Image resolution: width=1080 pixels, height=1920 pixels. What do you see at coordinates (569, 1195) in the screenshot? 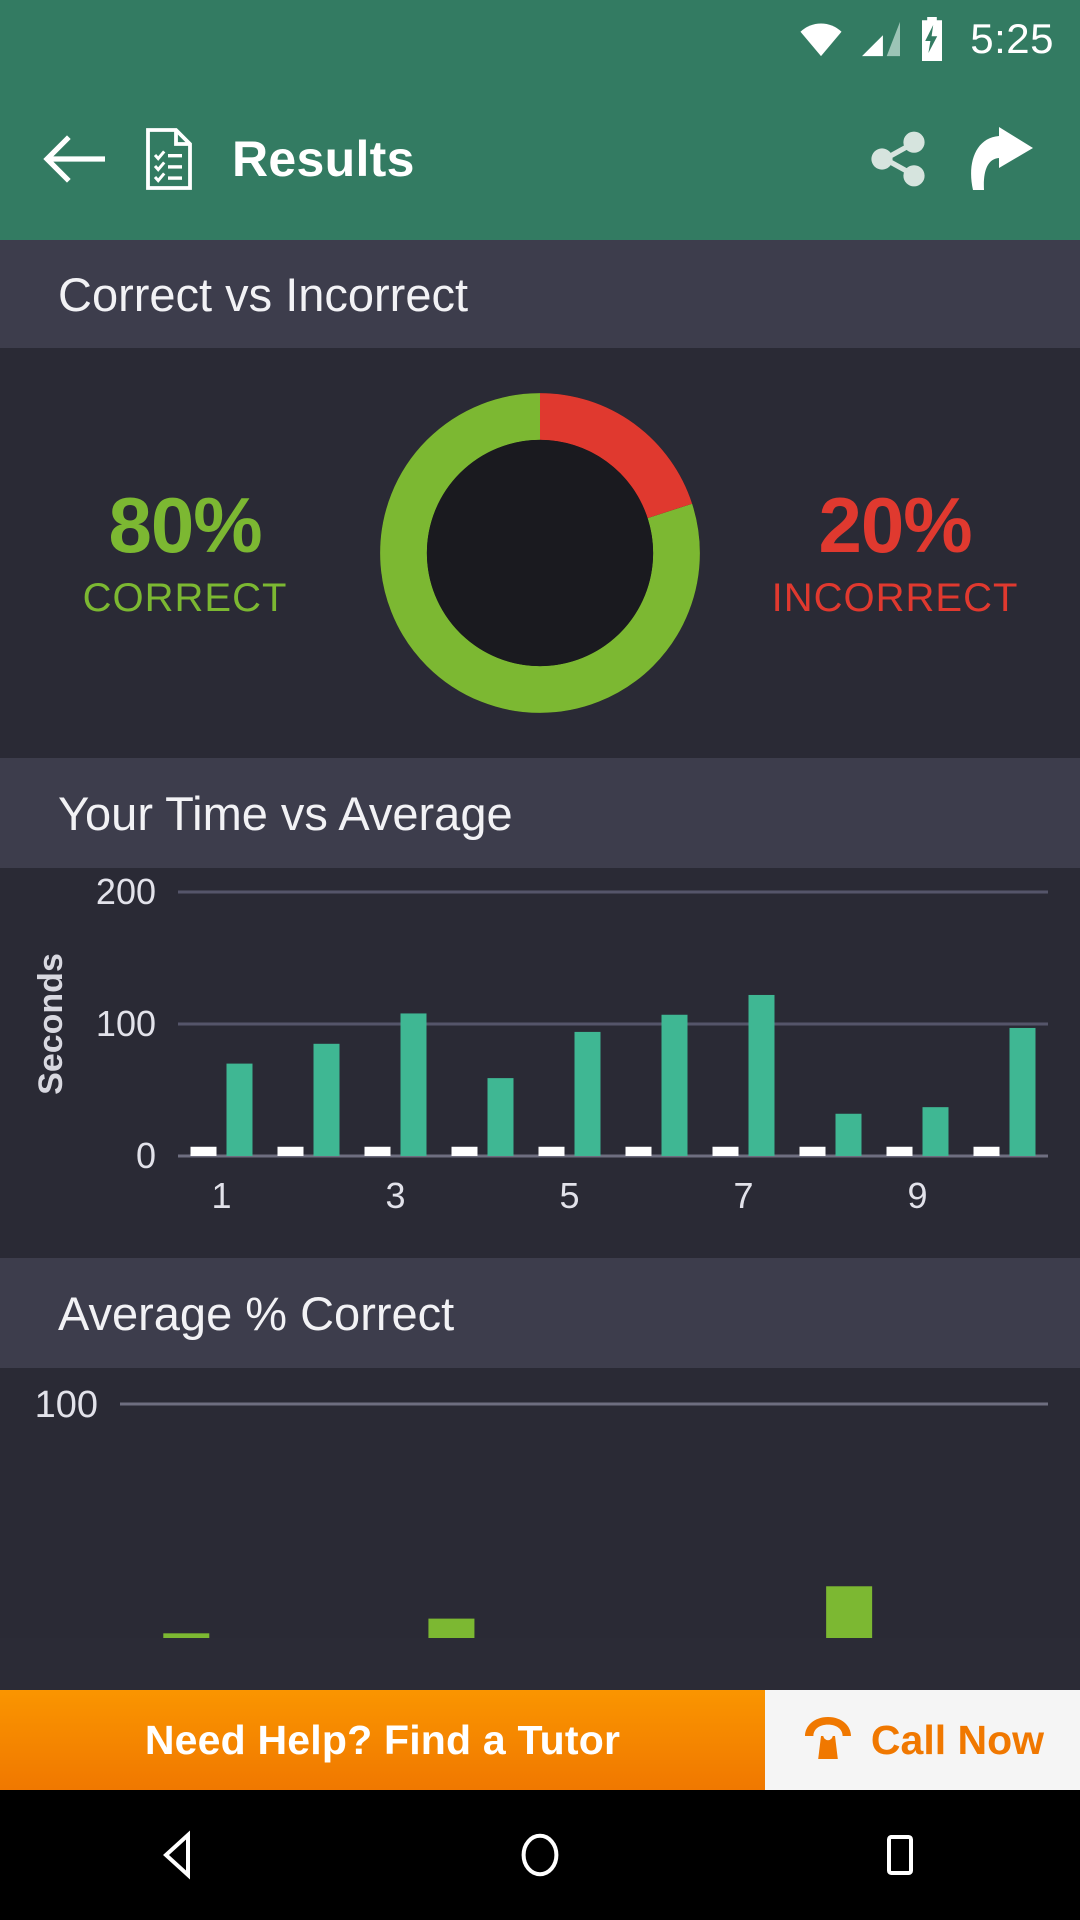
I see `x-tick-label: 5` at bounding box center [569, 1195].